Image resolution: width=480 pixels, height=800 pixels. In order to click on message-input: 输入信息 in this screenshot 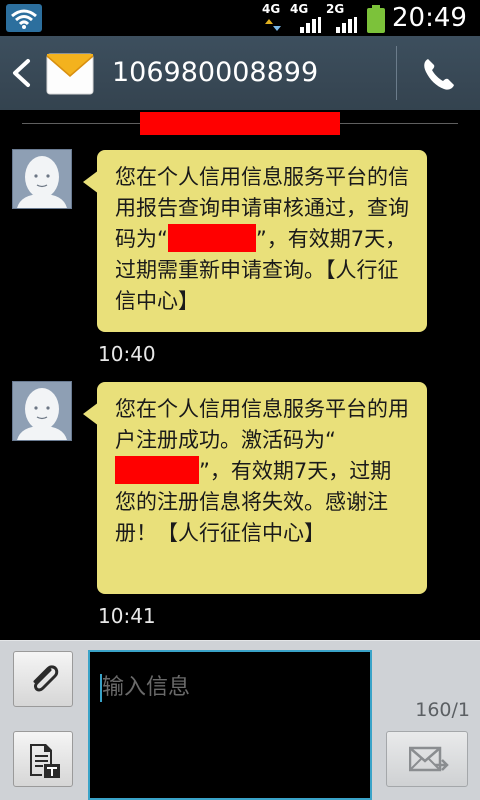, I will do `click(230, 725)`.